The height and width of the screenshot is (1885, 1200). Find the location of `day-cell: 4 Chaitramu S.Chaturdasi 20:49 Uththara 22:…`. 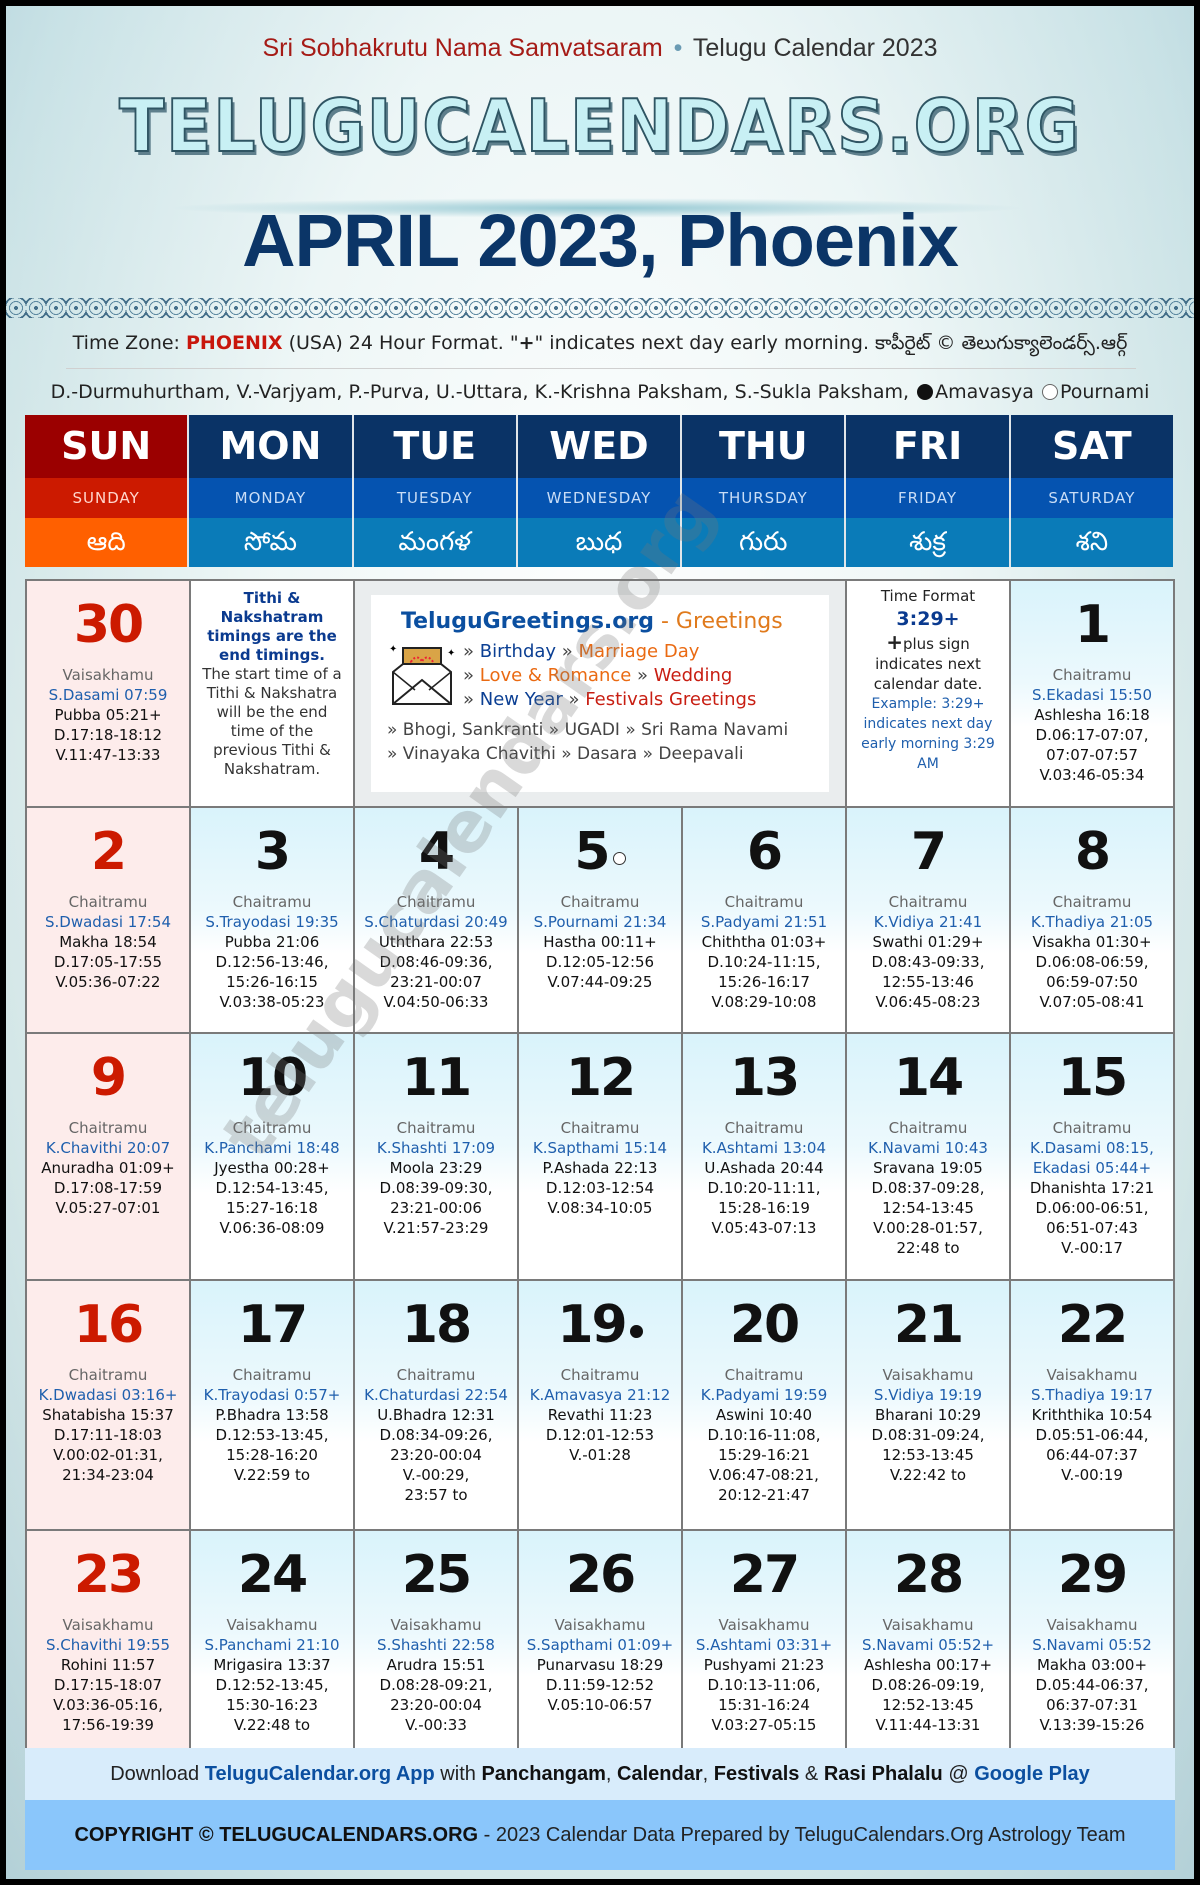

day-cell: 4 Chaitramu S.Chaturdasi 20:49 Uththara 22:… is located at coordinates (436, 920).